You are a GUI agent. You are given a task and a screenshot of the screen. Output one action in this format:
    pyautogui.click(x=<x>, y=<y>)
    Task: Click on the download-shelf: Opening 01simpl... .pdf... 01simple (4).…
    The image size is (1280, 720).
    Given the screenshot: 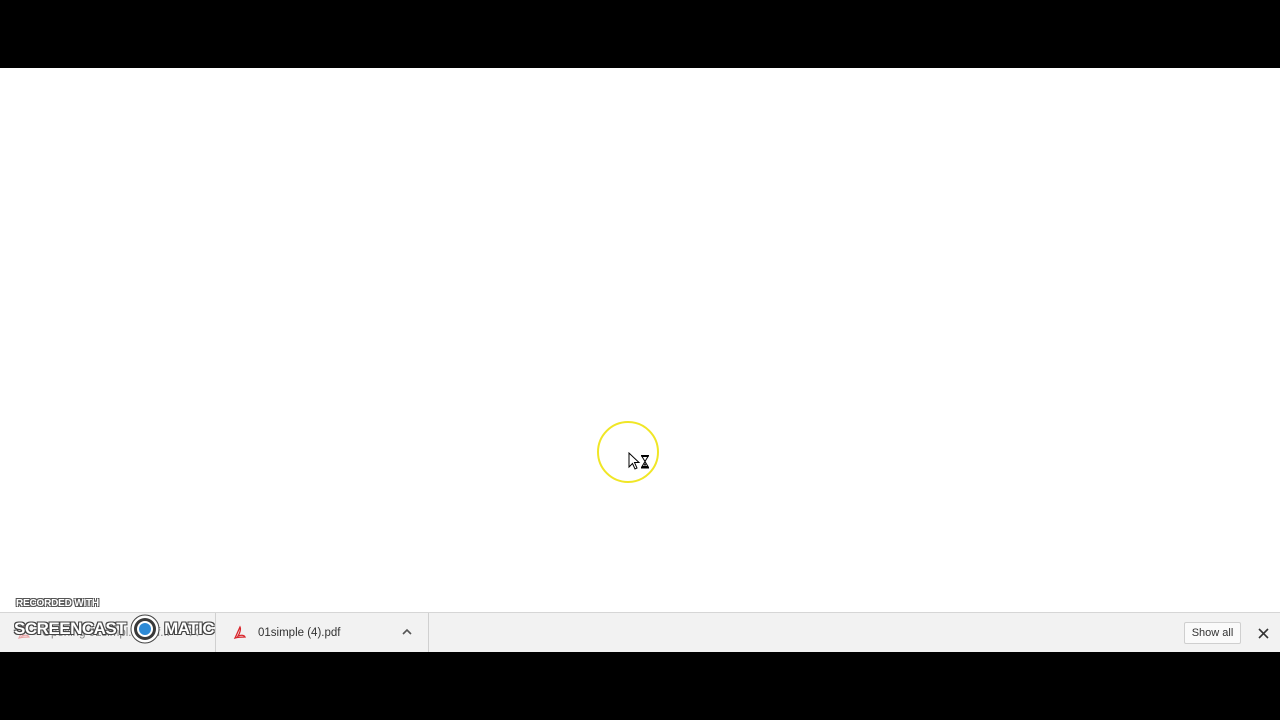 What is the action you would take?
    pyautogui.click(x=640, y=632)
    